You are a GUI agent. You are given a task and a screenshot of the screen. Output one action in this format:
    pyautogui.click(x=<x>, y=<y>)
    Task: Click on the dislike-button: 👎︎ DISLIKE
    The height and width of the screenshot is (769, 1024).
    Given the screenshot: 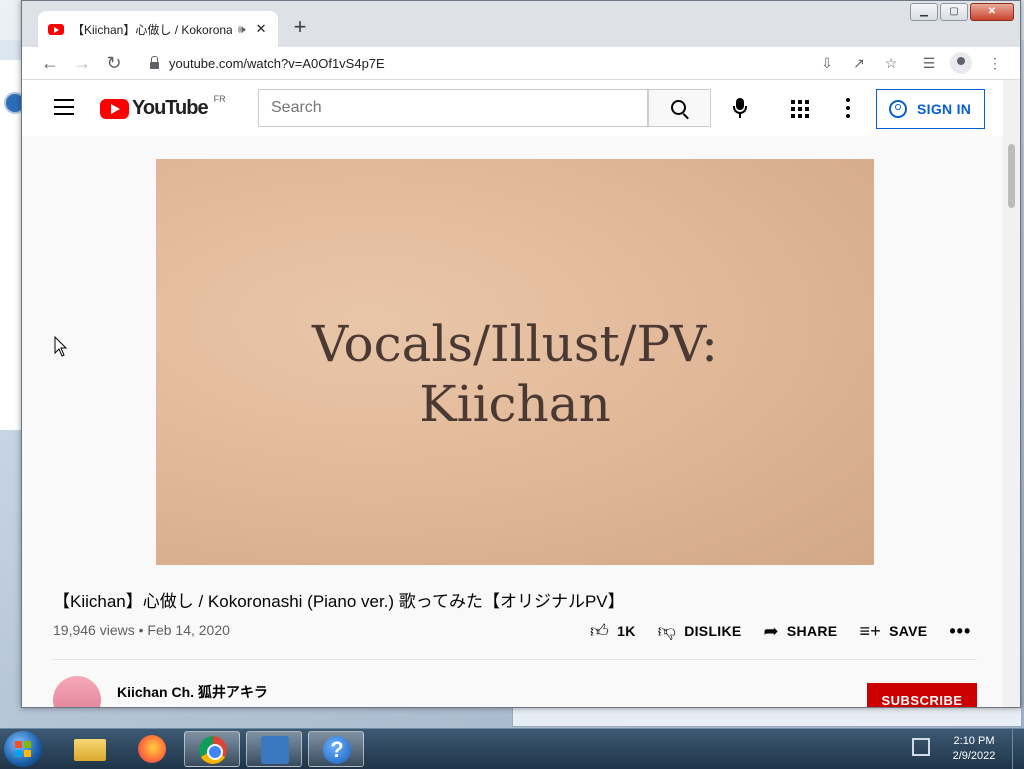 What is the action you would take?
    pyautogui.click(x=700, y=631)
    